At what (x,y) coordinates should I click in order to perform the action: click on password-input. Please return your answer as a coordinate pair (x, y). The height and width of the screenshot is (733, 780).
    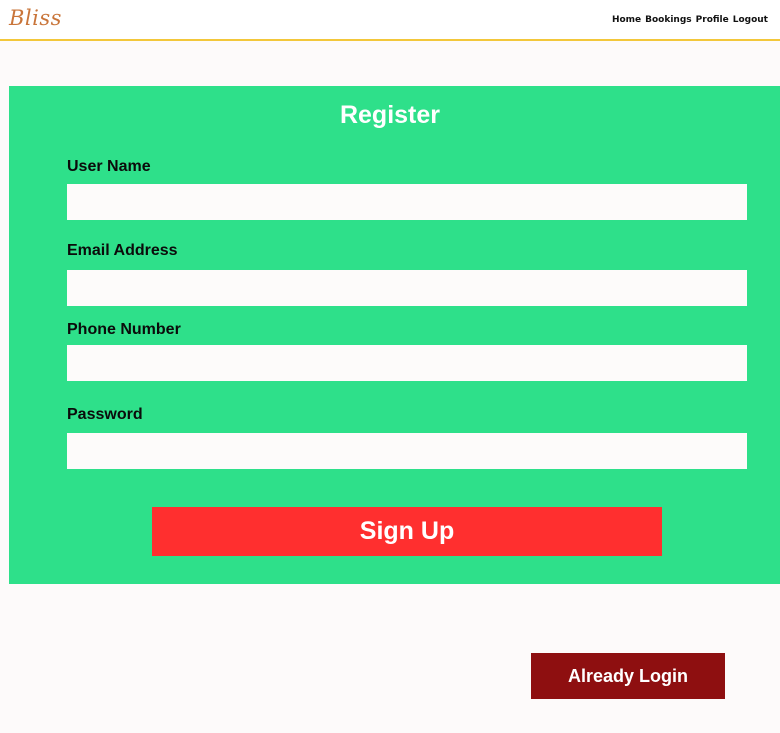
    Looking at the image, I should click on (407, 451).